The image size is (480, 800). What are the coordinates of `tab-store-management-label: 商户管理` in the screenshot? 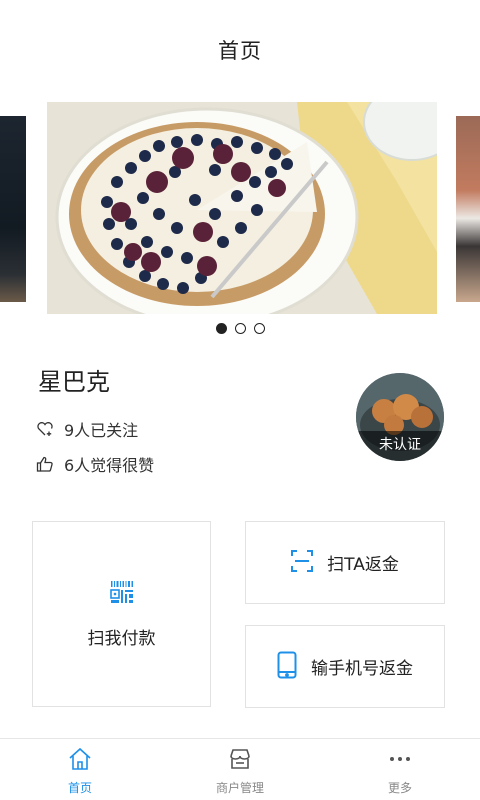 It's located at (239, 788).